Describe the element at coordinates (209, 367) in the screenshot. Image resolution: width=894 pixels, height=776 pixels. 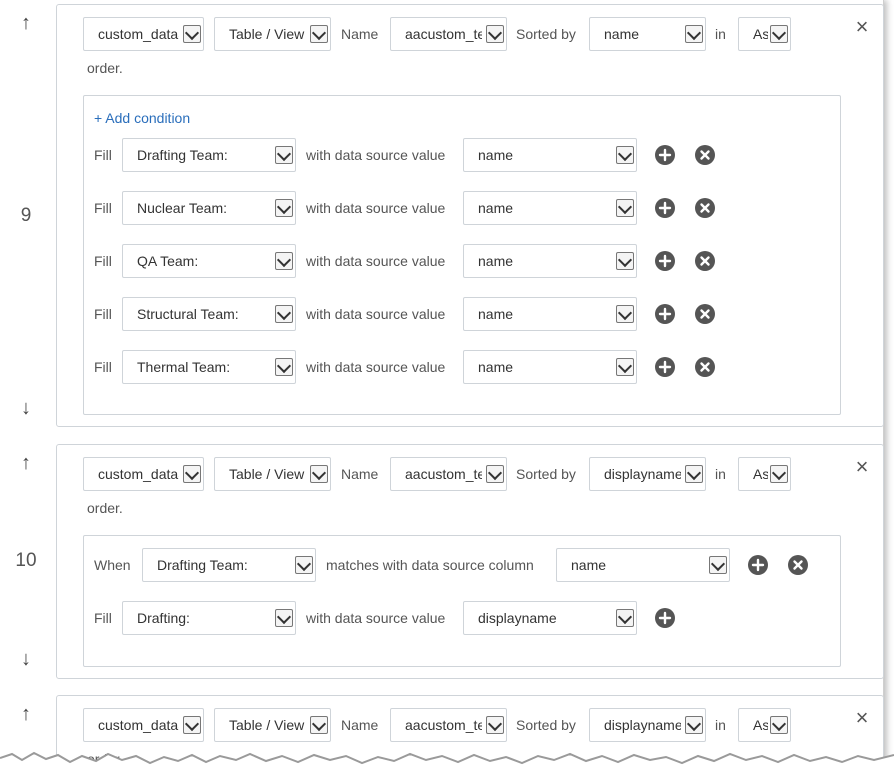
I see `fill-field-select: Thermal Team:` at that location.